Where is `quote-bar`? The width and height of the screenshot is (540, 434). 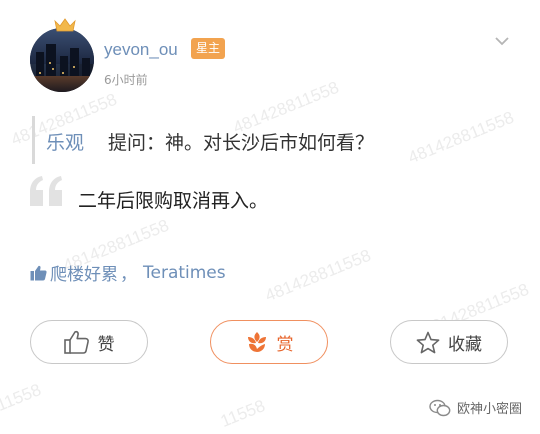 quote-bar is located at coordinates (33, 140).